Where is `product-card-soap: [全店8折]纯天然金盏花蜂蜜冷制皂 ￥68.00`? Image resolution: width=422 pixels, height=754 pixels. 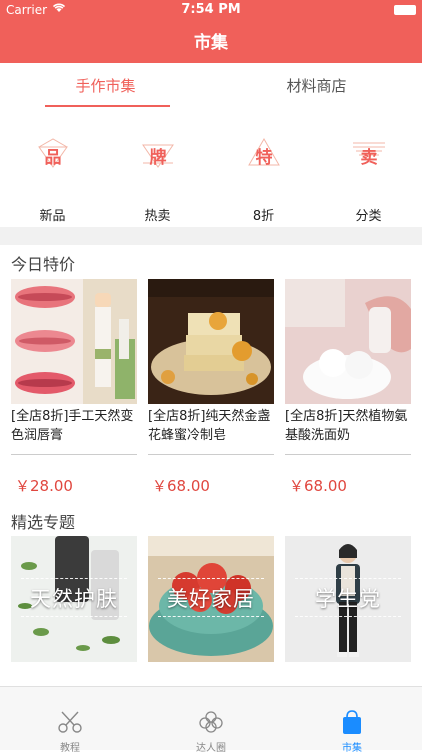 product-card-soap: [全店8折]纯天然金盏花蜂蜜冷制皂 ￥68.00 is located at coordinates (211, 389).